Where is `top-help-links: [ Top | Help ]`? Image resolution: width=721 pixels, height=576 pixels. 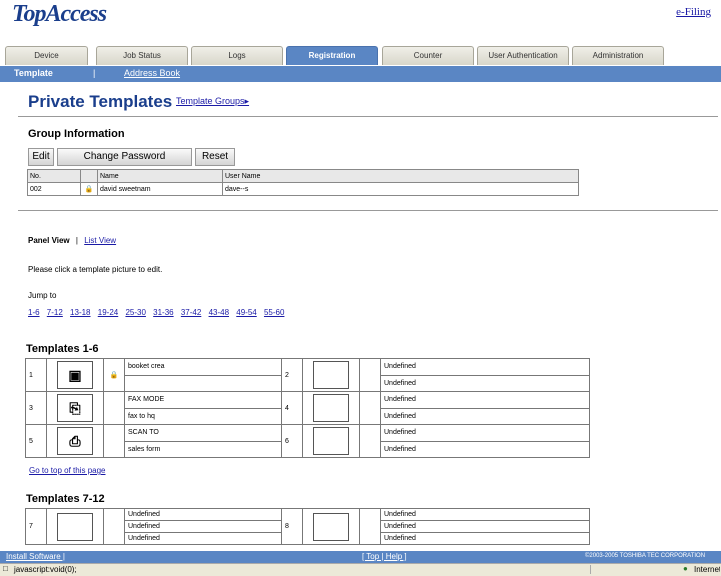 top-help-links: [ Top | Help ] is located at coordinates (384, 556).